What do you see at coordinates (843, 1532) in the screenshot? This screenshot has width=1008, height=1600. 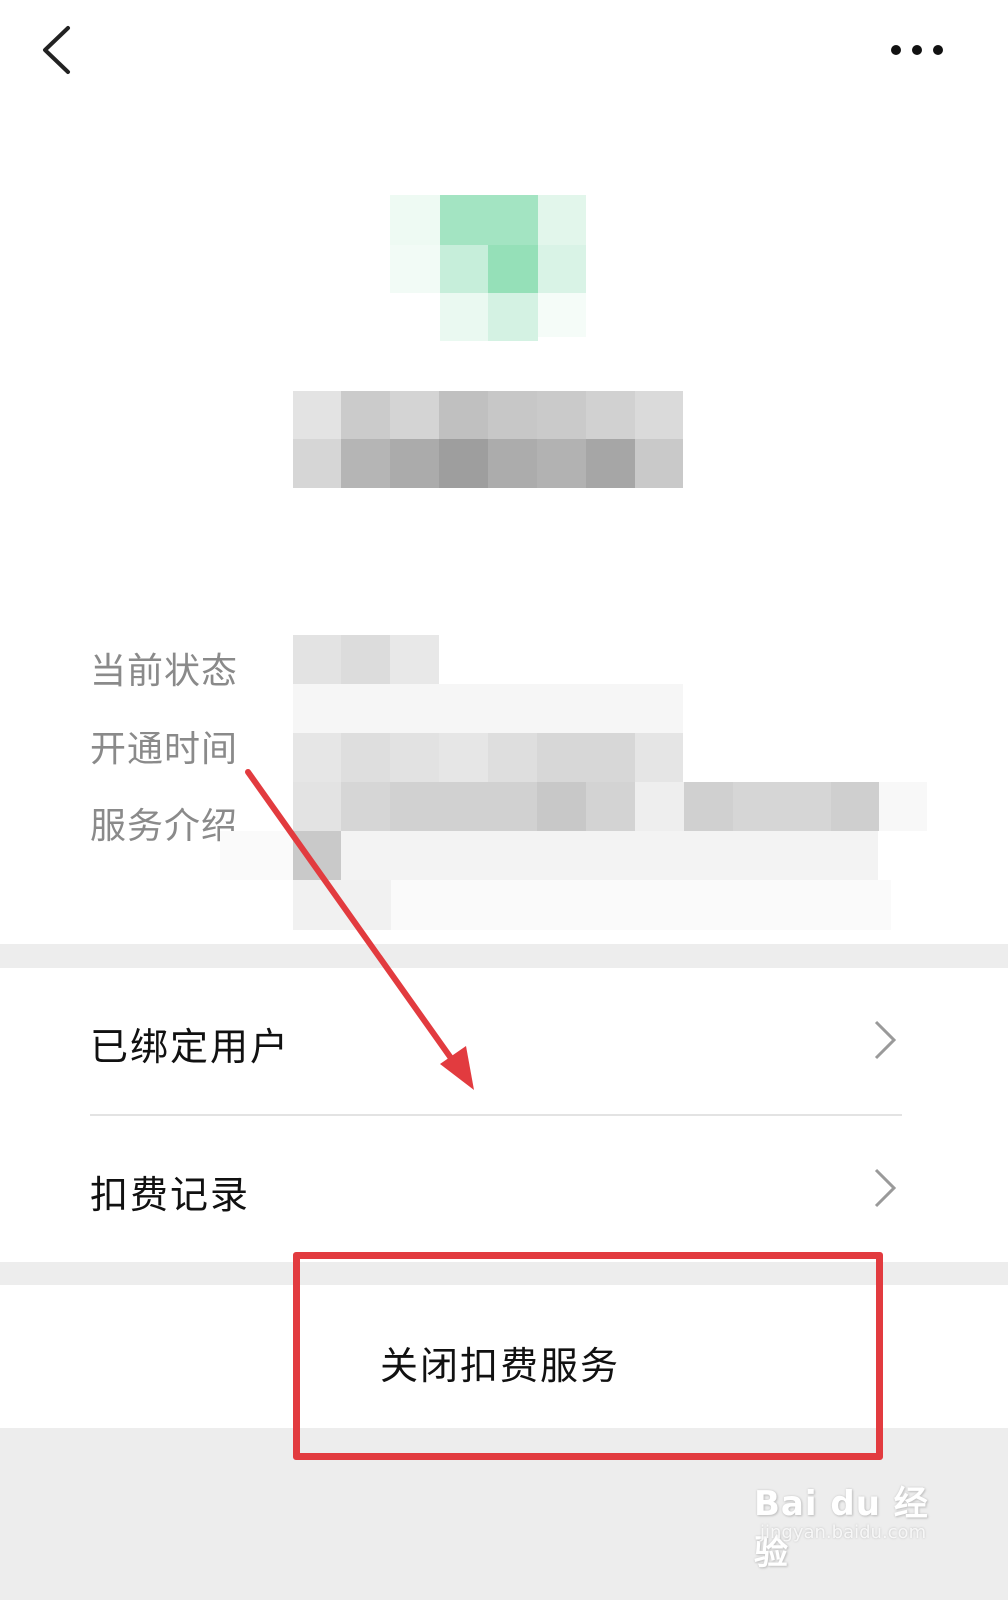 I see `watermark-url: jingyan.baidu.com` at bounding box center [843, 1532].